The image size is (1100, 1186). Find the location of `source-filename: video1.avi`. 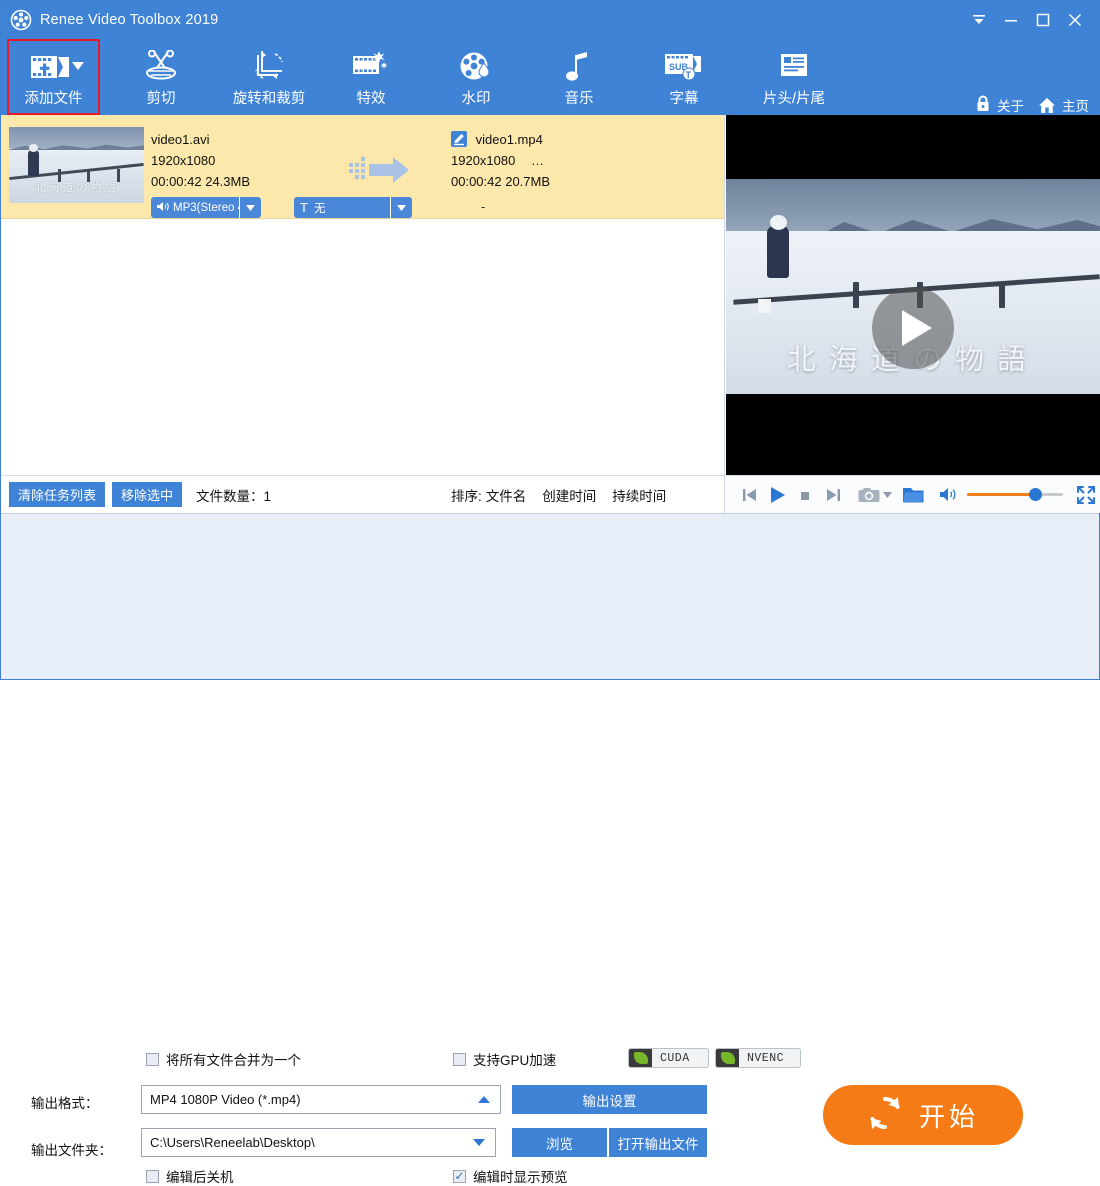

source-filename: video1.avi is located at coordinates (180, 139).